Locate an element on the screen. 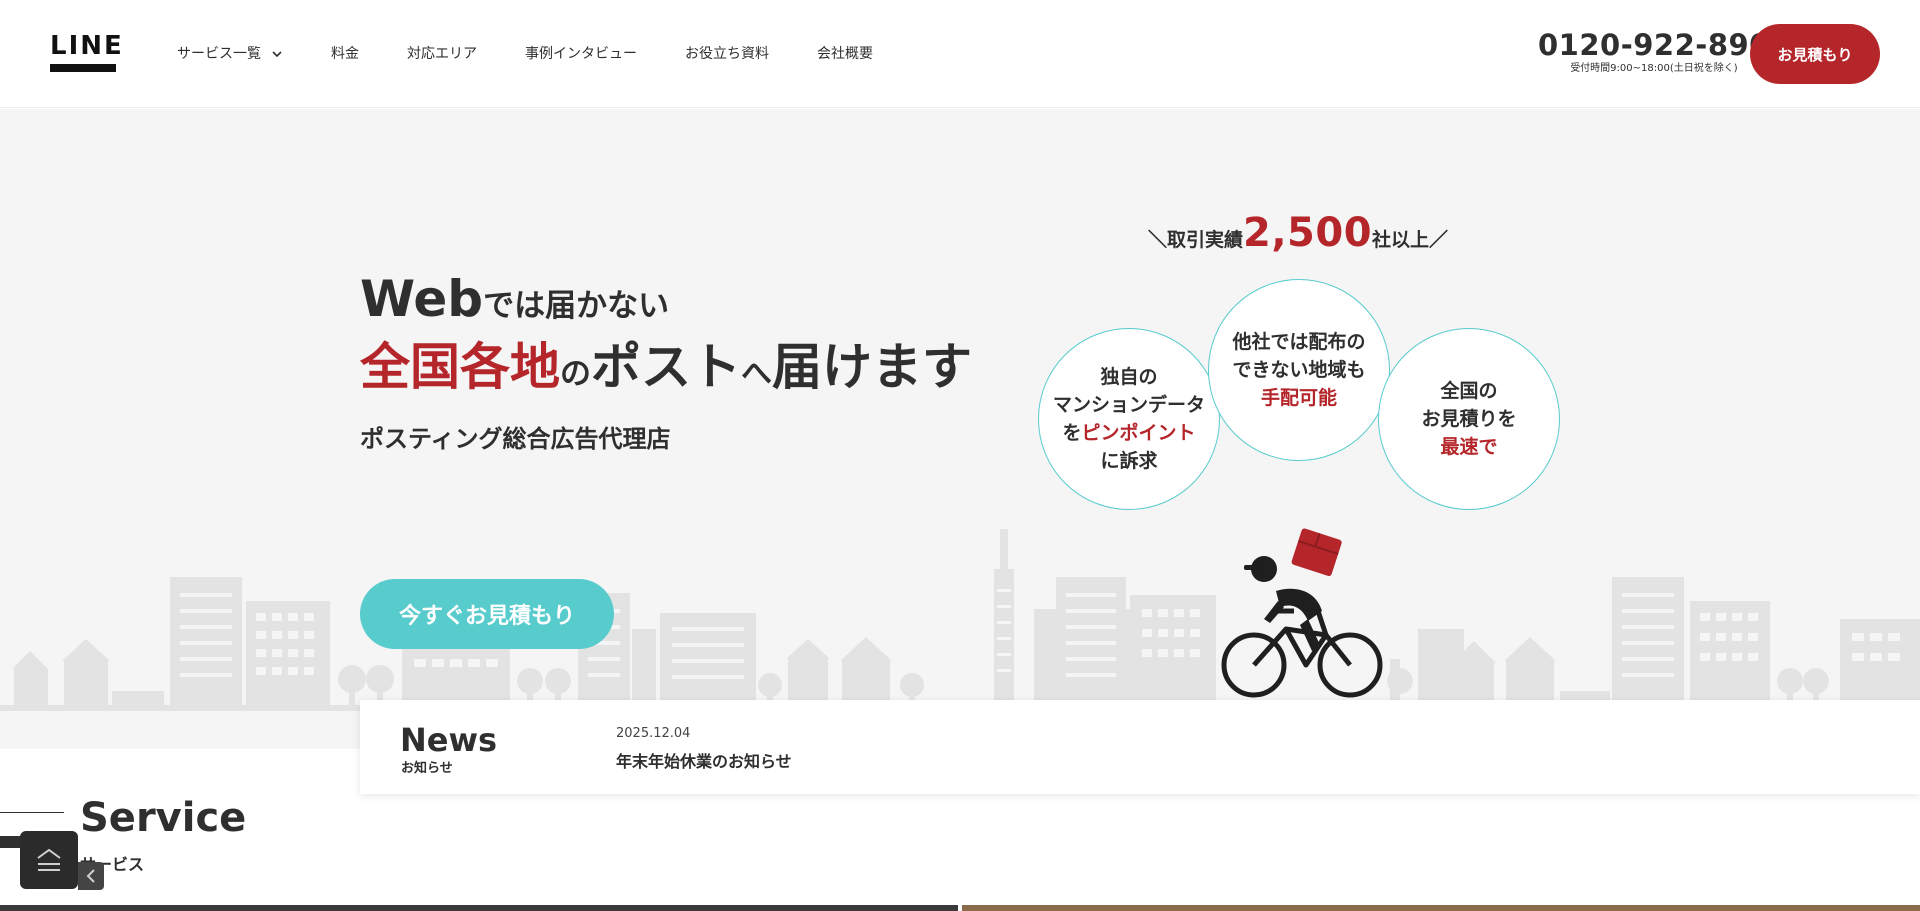 This screenshot has height=911, width=1920. chevron-down-icon is located at coordinates (277, 54).